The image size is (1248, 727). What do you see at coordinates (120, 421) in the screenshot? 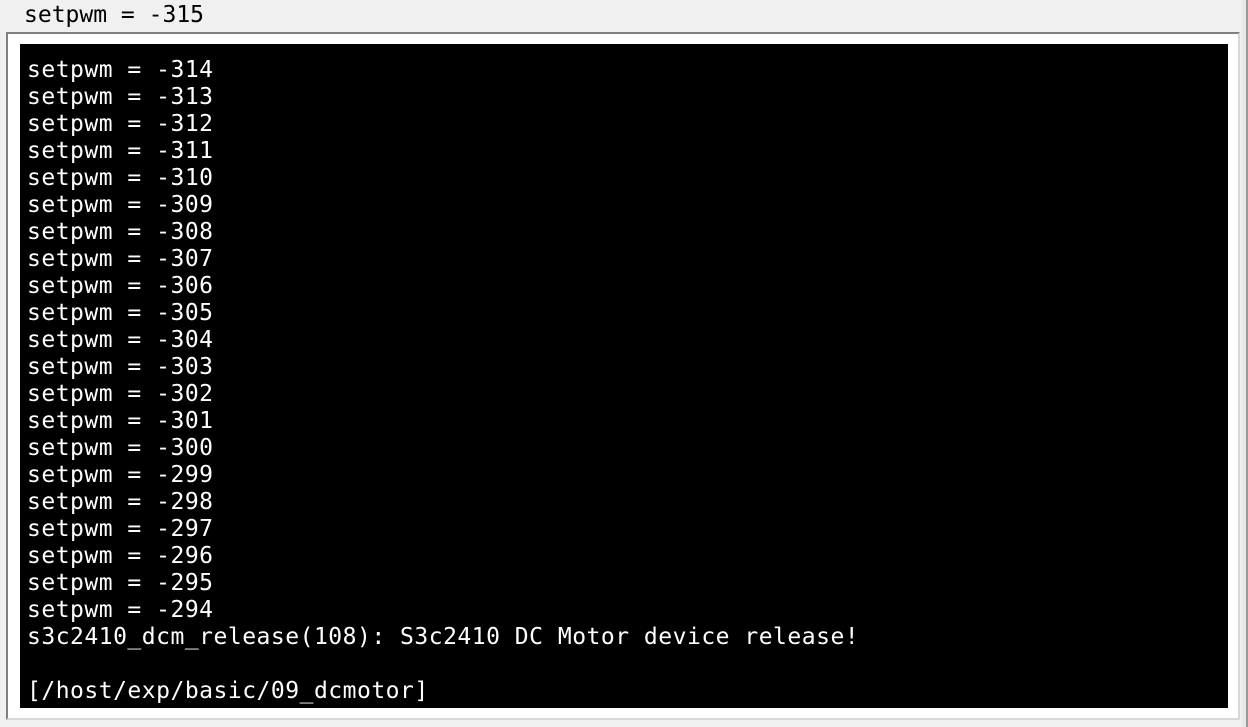
I see `terminal-line: setpwm = -301` at bounding box center [120, 421].